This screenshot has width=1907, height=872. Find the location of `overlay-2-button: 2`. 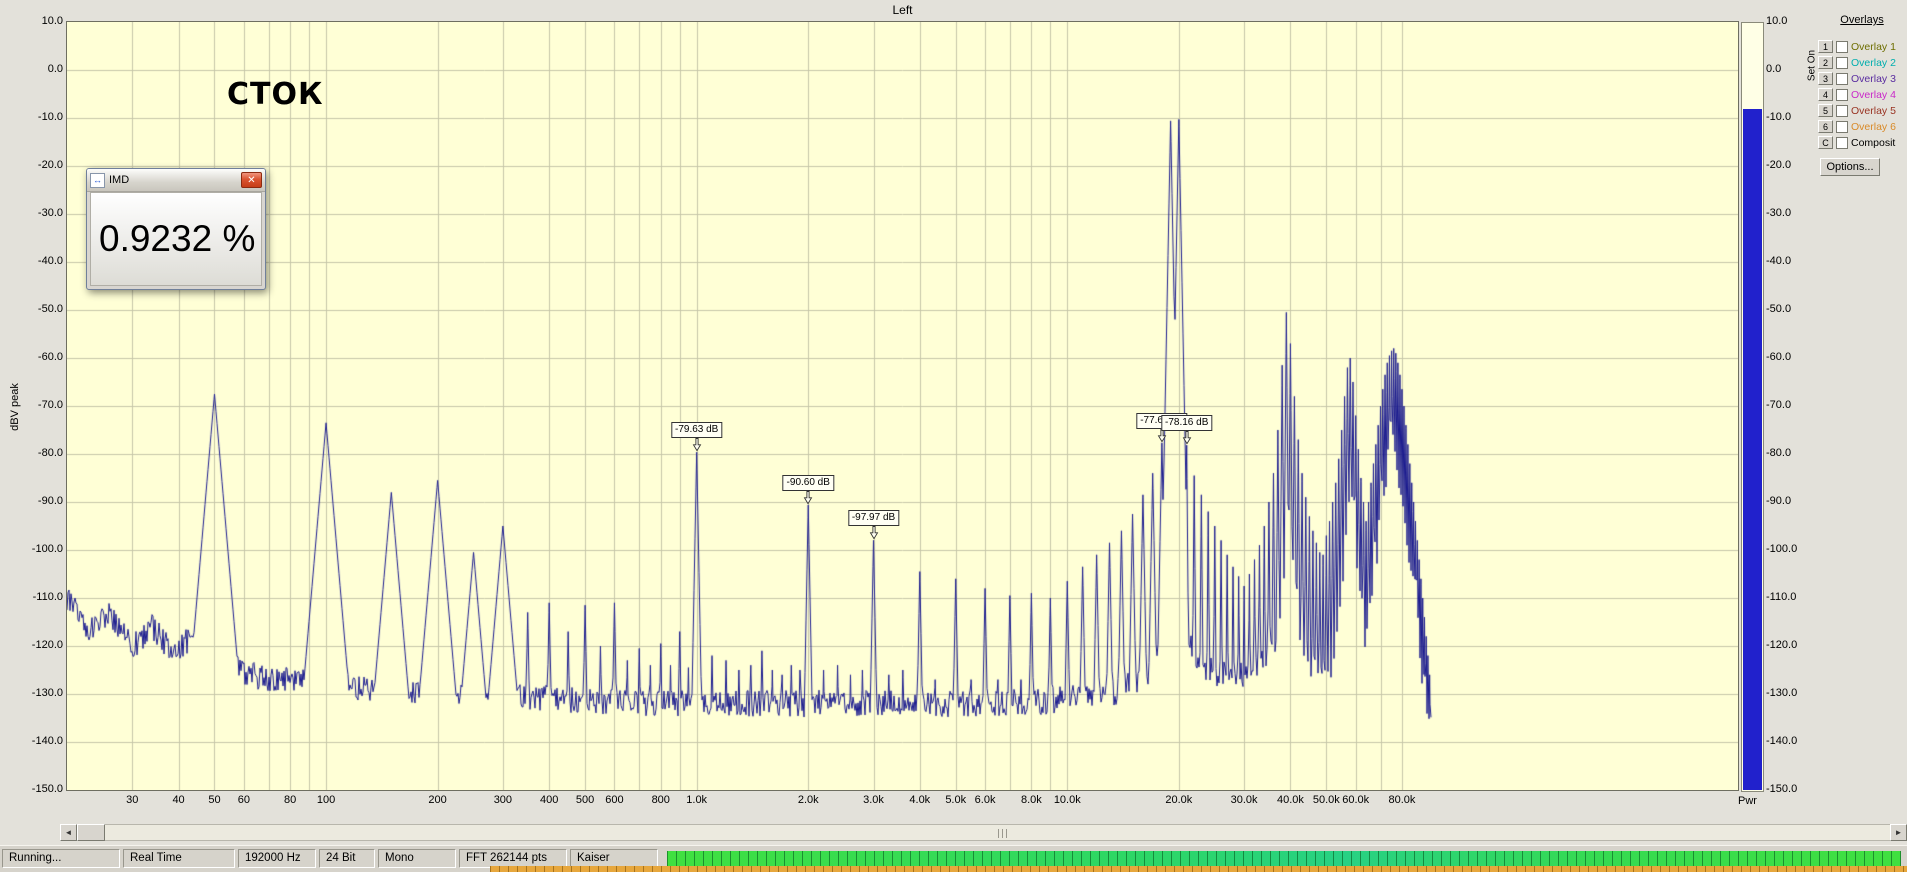

overlay-2-button: 2 is located at coordinates (1825, 62).